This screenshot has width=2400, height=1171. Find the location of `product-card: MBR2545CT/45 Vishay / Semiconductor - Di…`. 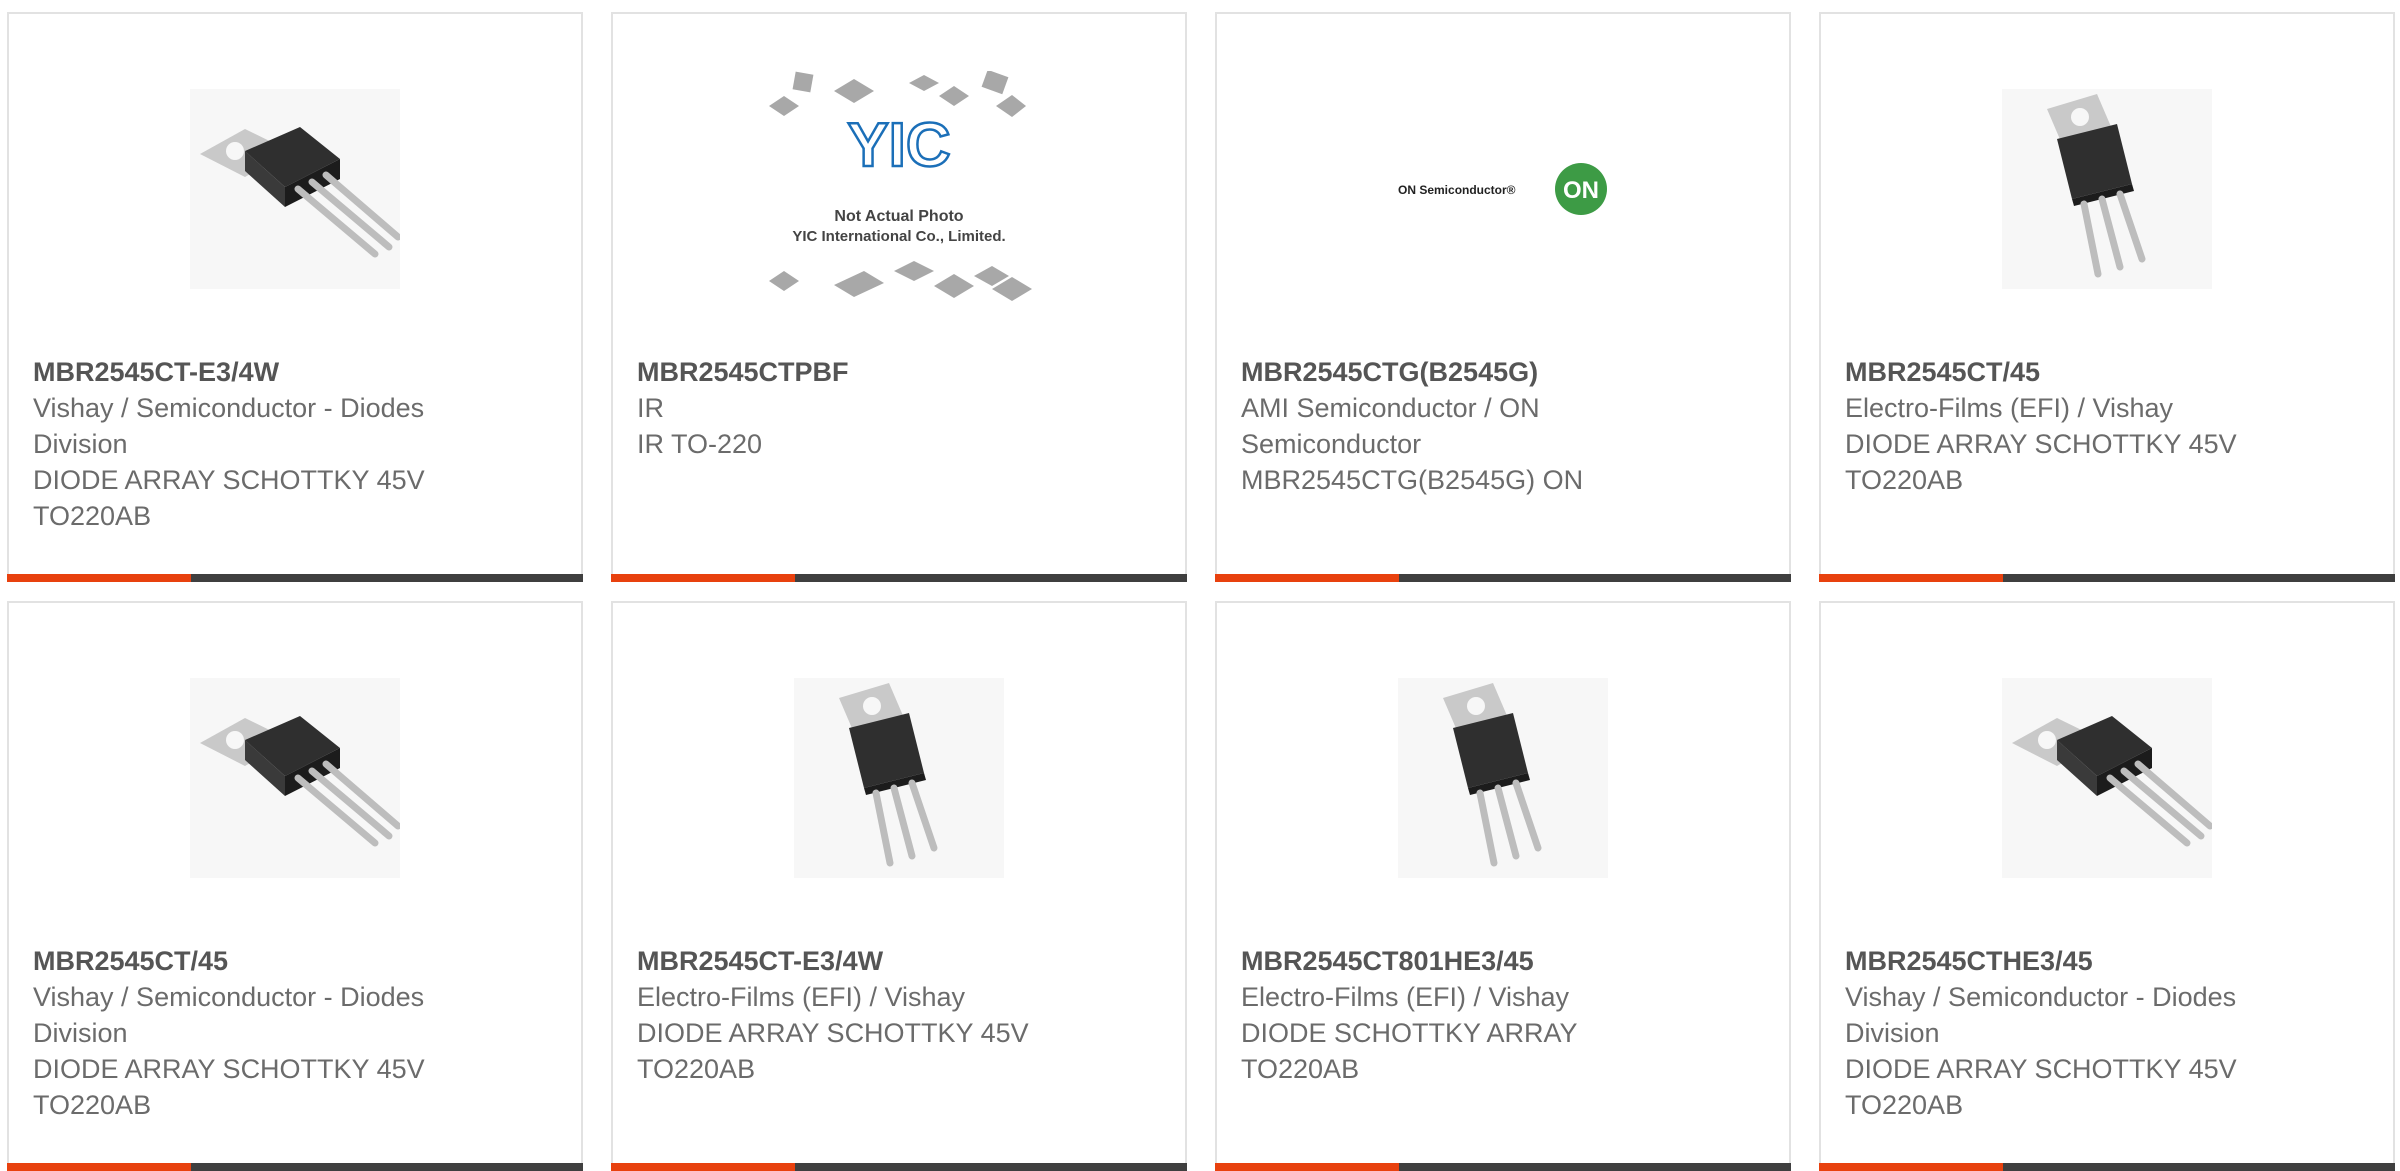

product-card: MBR2545CT/45 Vishay / Semiconductor - Di… is located at coordinates (295, 886).